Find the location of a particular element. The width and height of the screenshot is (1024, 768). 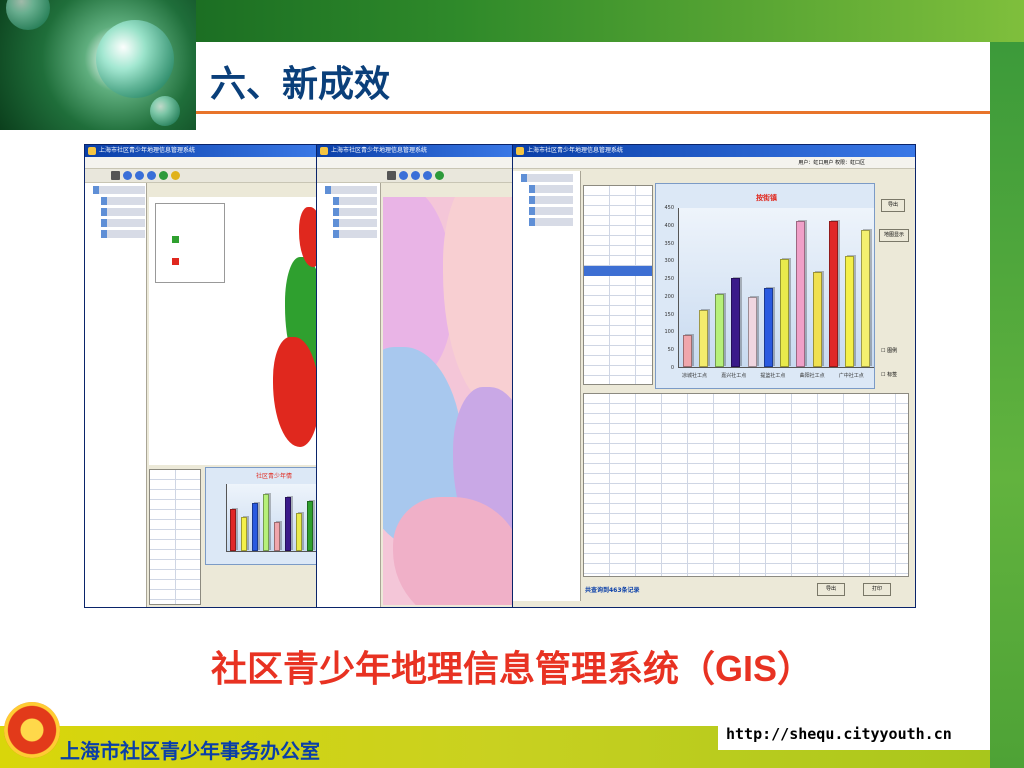

y-tick-label: 250 is located at coordinates (669, 279).